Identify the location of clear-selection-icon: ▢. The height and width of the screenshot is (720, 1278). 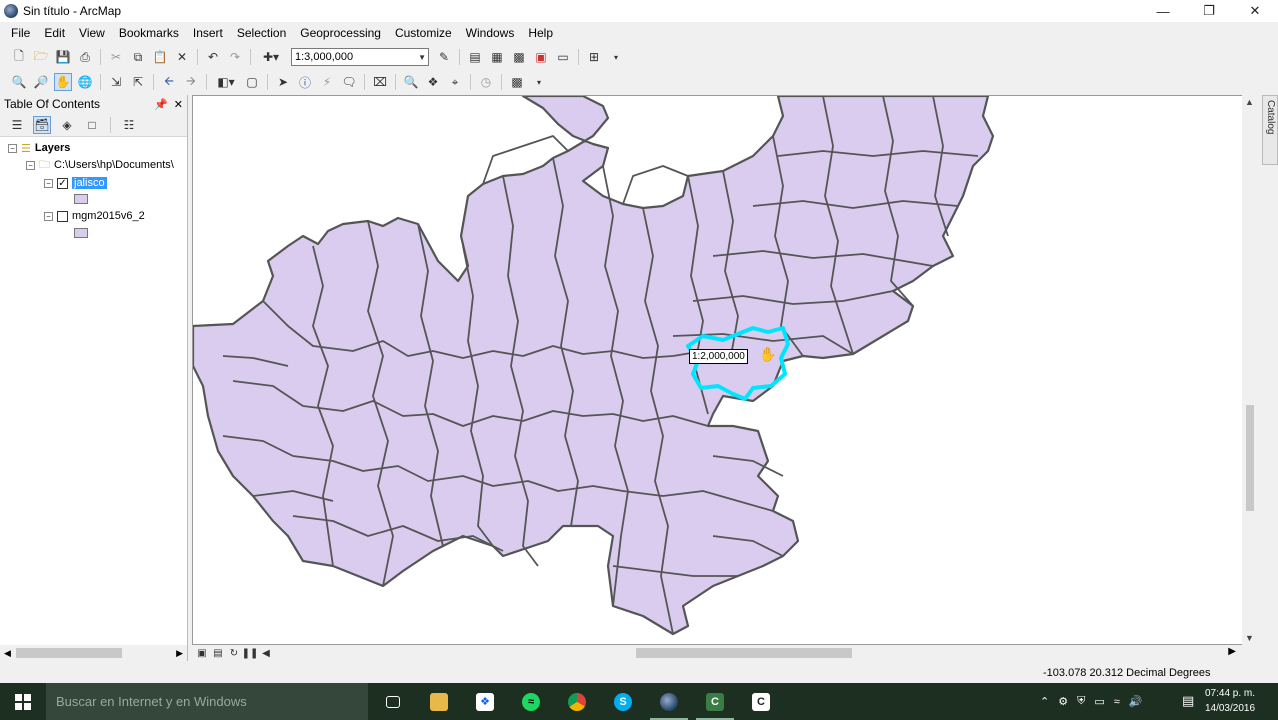
(252, 82).